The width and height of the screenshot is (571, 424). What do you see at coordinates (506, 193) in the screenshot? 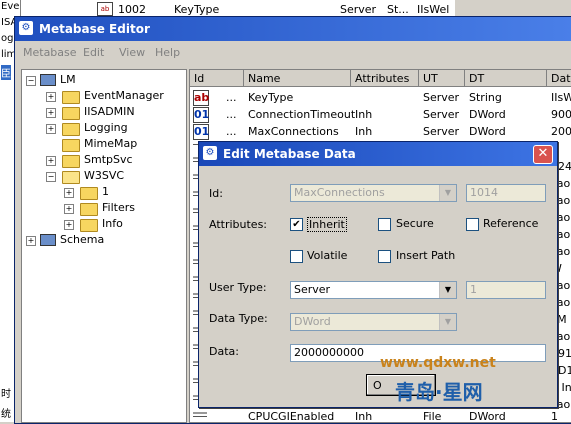
I see `id-number-field: 1014` at bounding box center [506, 193].